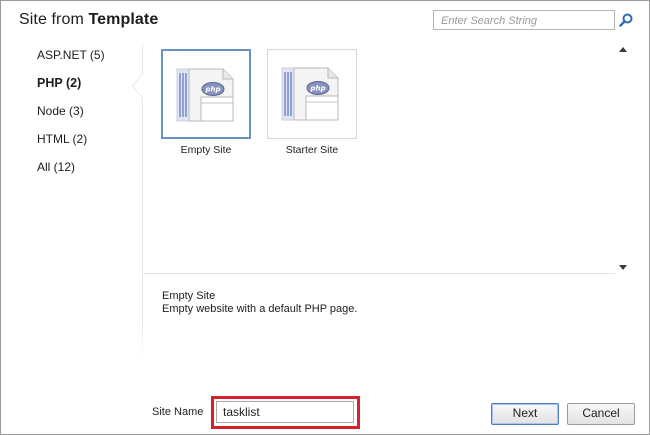 Image resolution: width=650 pixels, height=435 pixels. What do you see at coordinates (379, 273) in the screenshot?
I see `gallery-divider` at bounding box center [379, 273].